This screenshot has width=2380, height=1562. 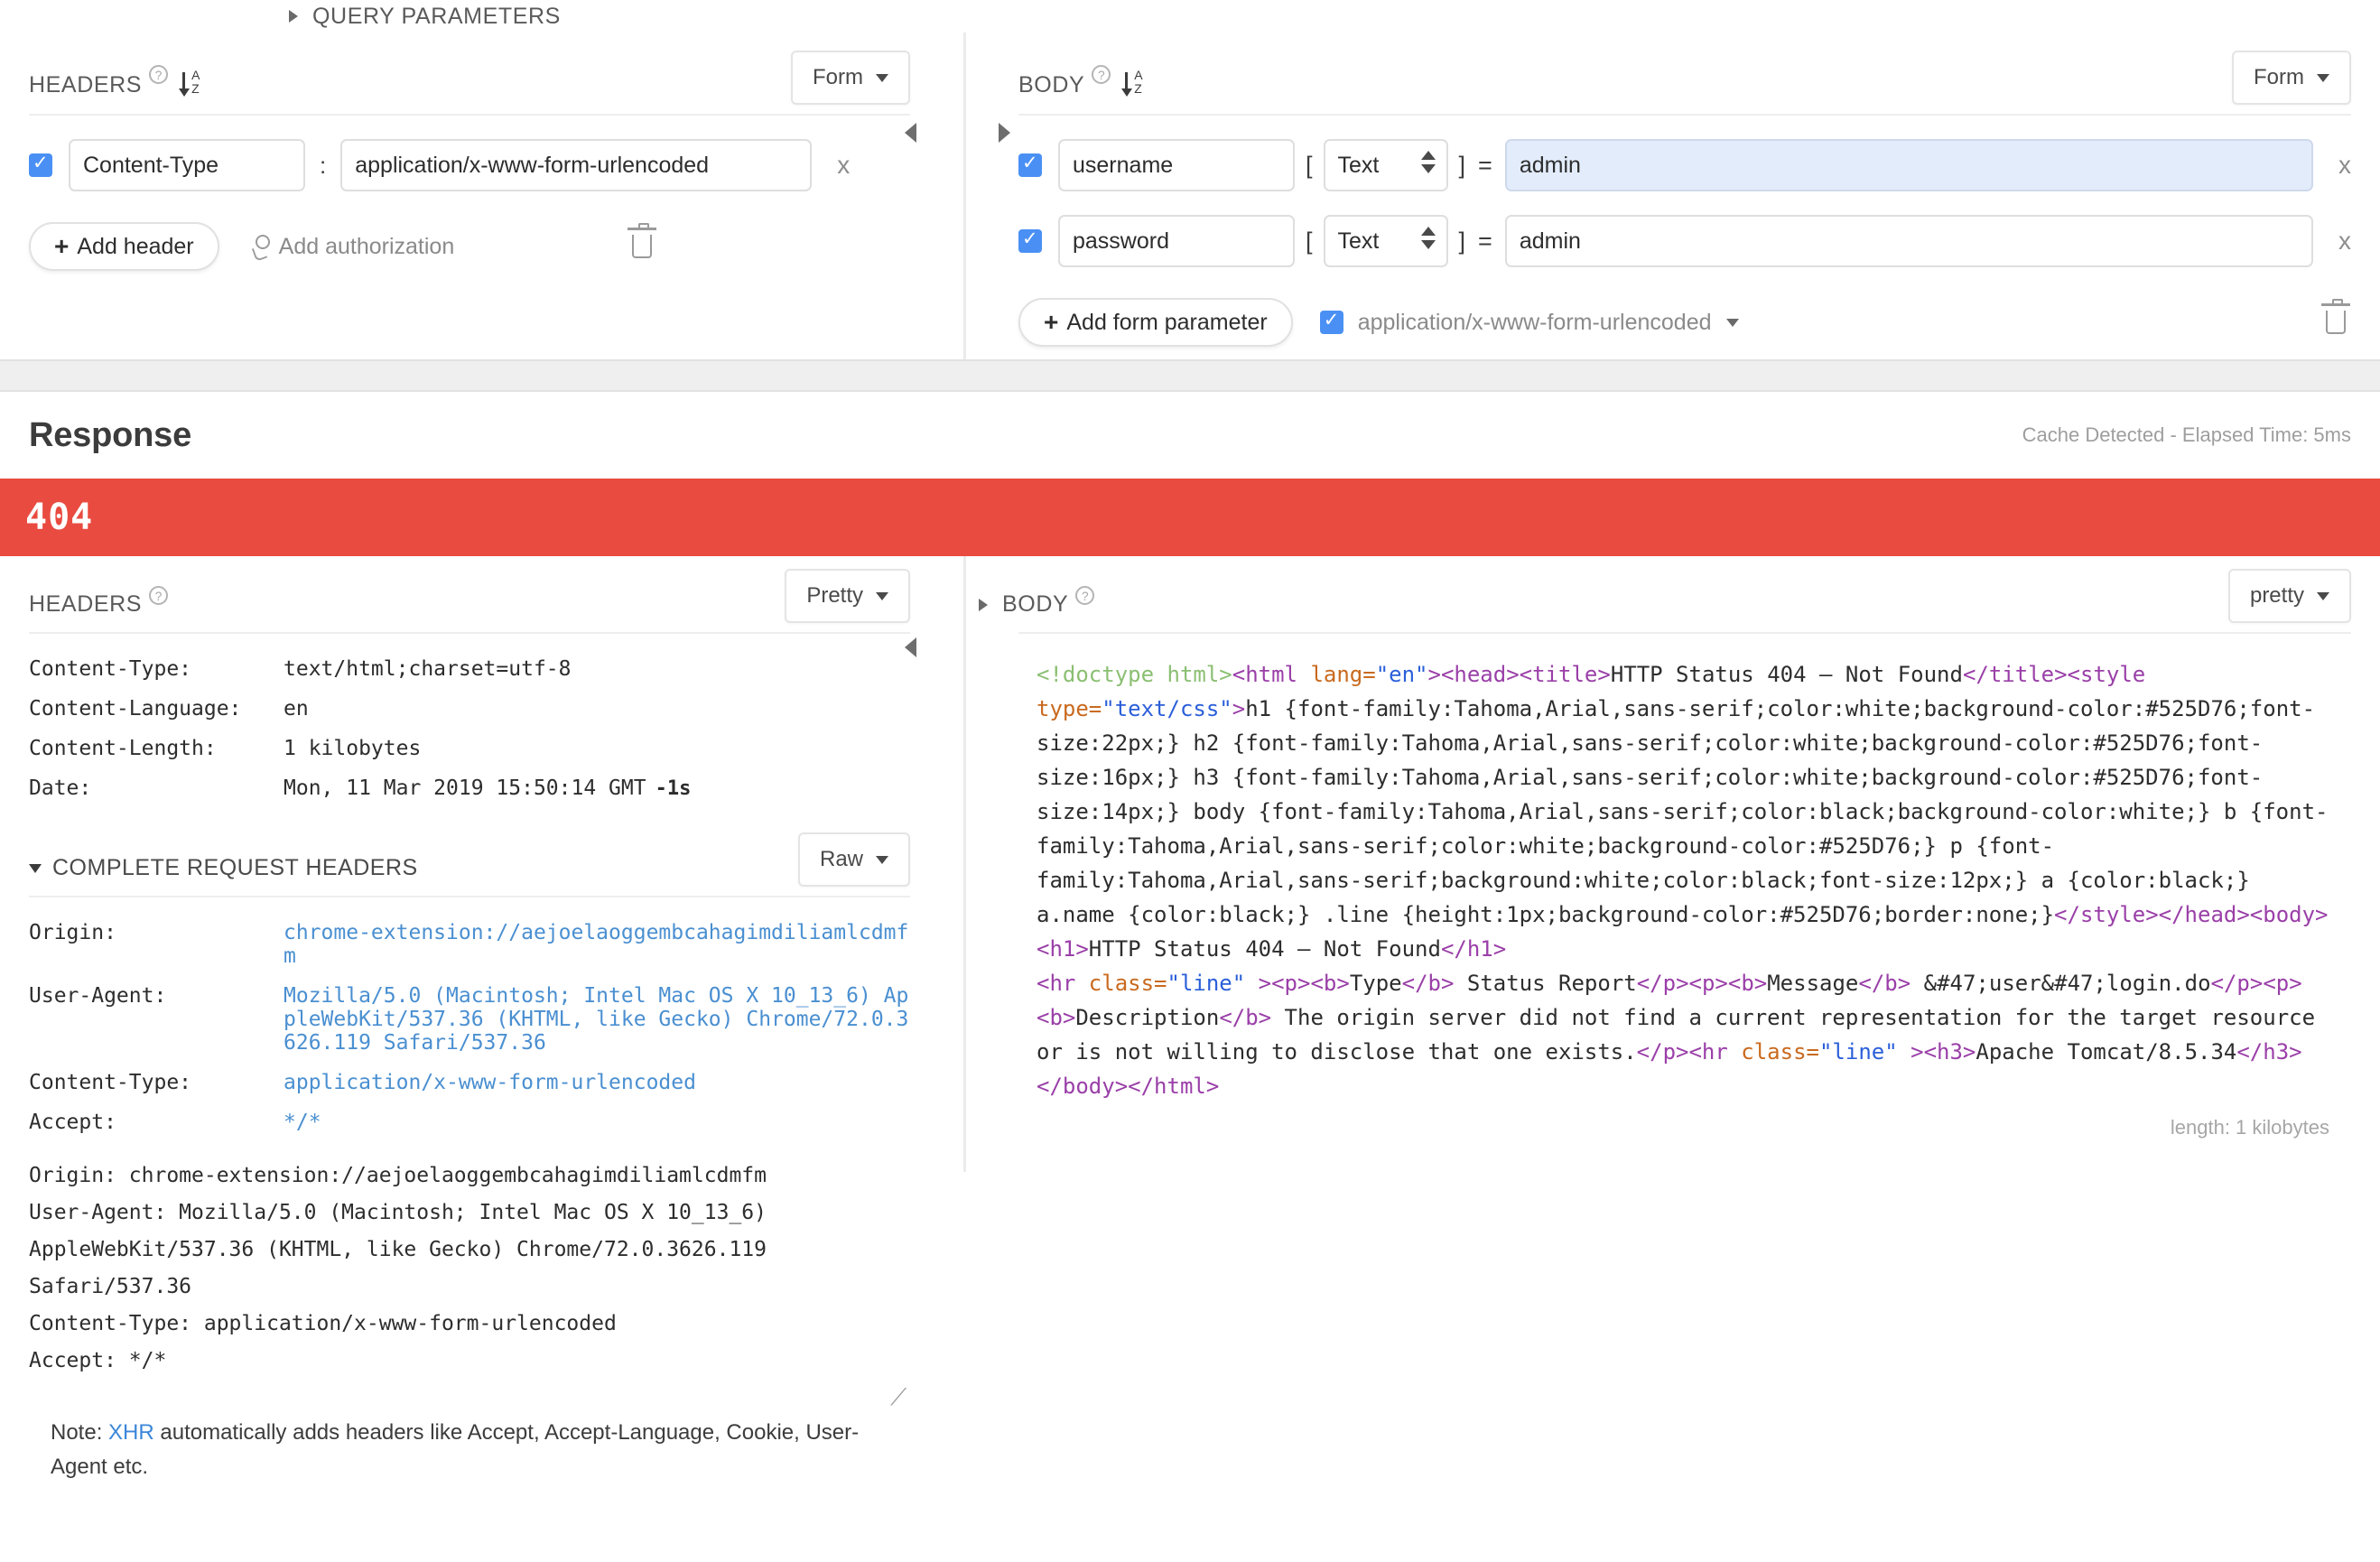 I want to click on response-header-row: Content-Length: 1 kilobytes, so click(x=470, y=748).